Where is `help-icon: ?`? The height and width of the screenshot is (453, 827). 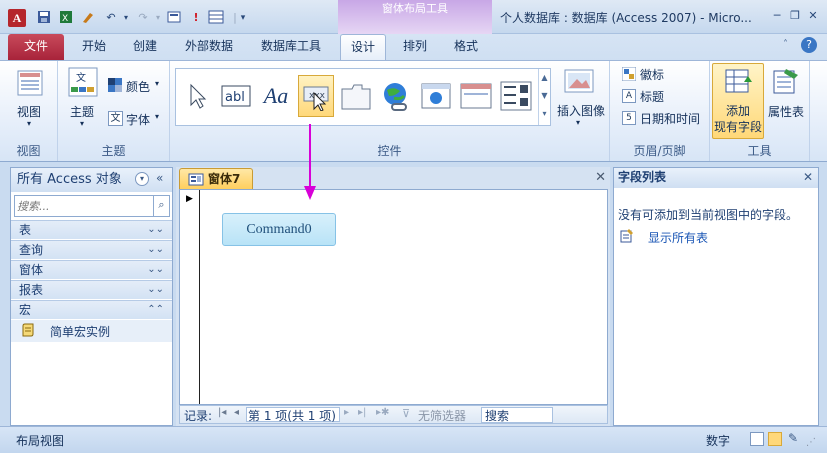
help-icon: ? is located at coordinates (809, 45).